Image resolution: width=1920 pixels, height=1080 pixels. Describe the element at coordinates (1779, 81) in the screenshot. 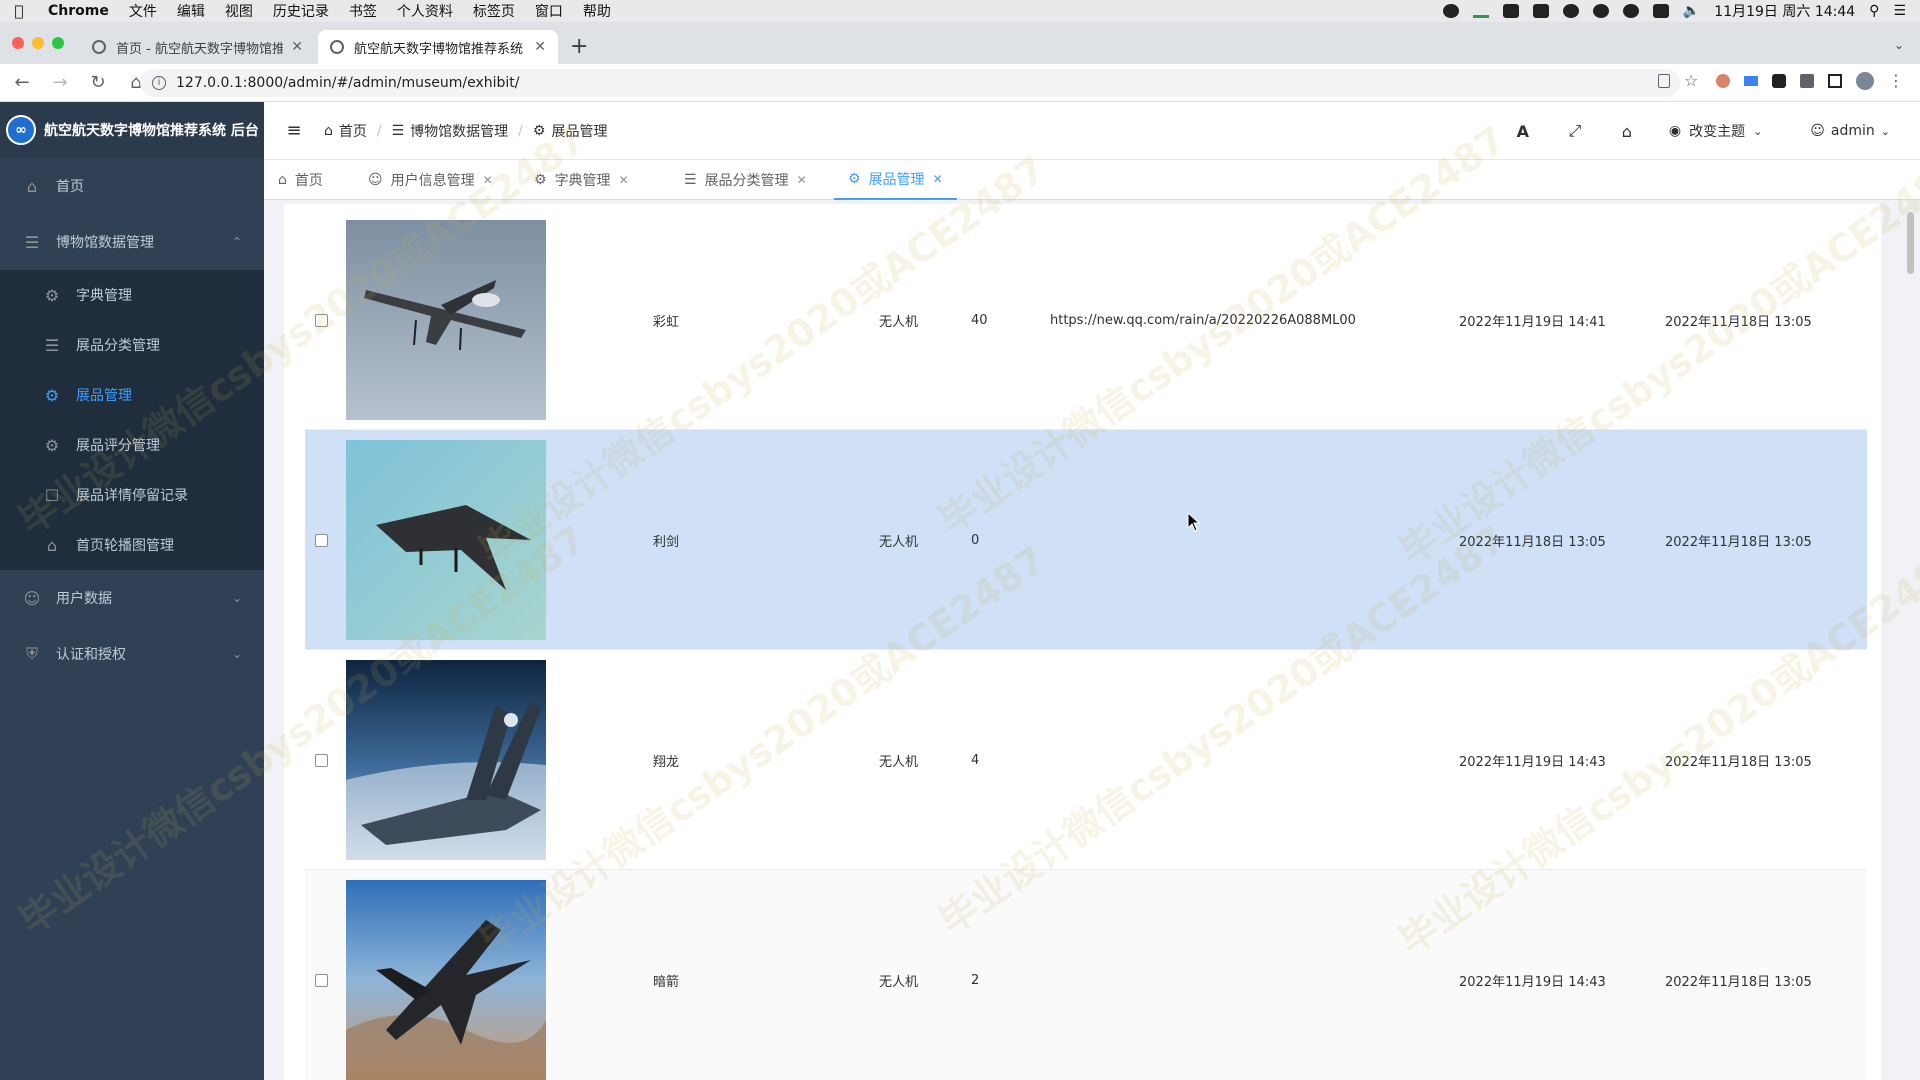

I see `extension-c-icon` at that location.